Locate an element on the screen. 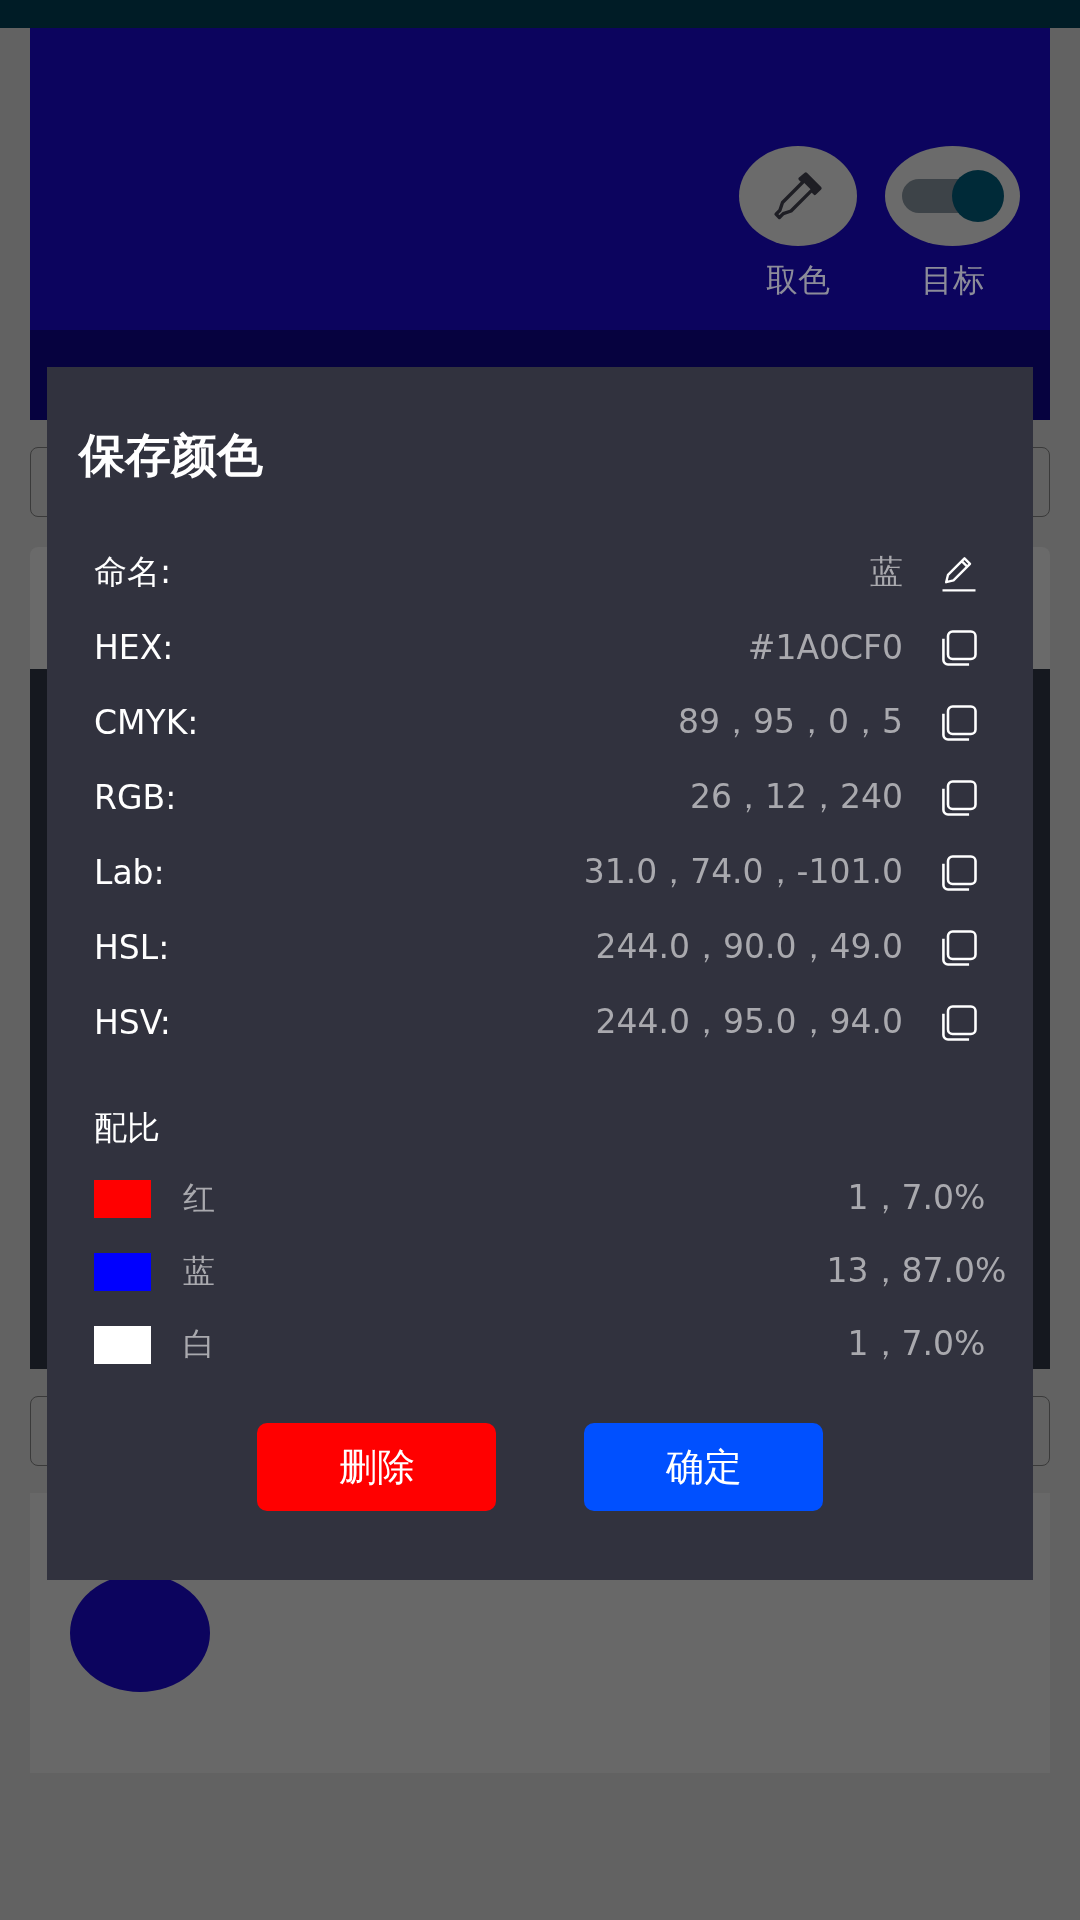 The image size is (1080, 1920). field-label: 命名: is located at coordinates (133, 572).